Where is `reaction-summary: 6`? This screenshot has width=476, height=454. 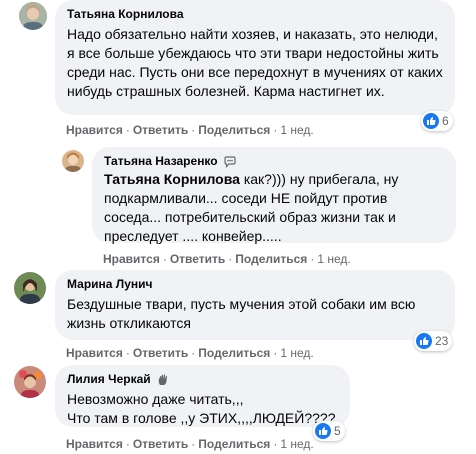
reaction-summary: 6 is located at coordinates (437, 121).